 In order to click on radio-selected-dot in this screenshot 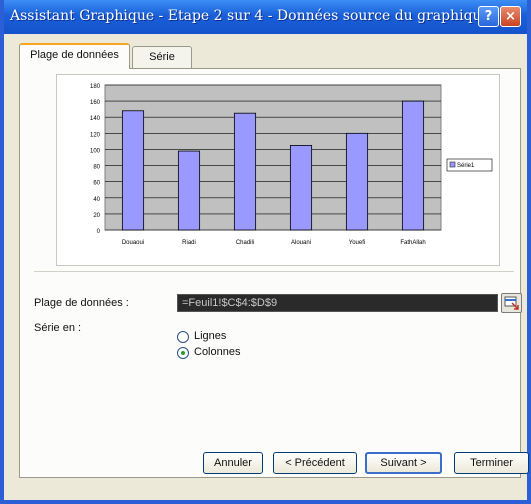, I will do `click(183, 353)`.